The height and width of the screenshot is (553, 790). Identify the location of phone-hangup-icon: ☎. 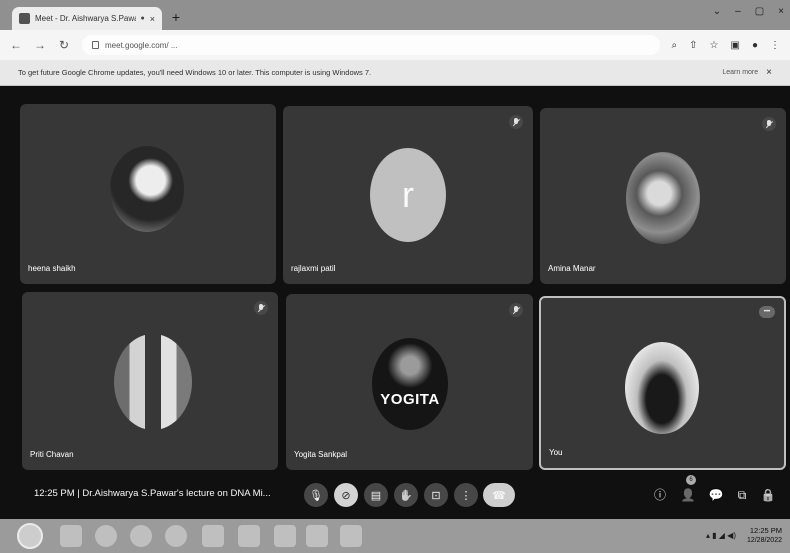
(499, 495).